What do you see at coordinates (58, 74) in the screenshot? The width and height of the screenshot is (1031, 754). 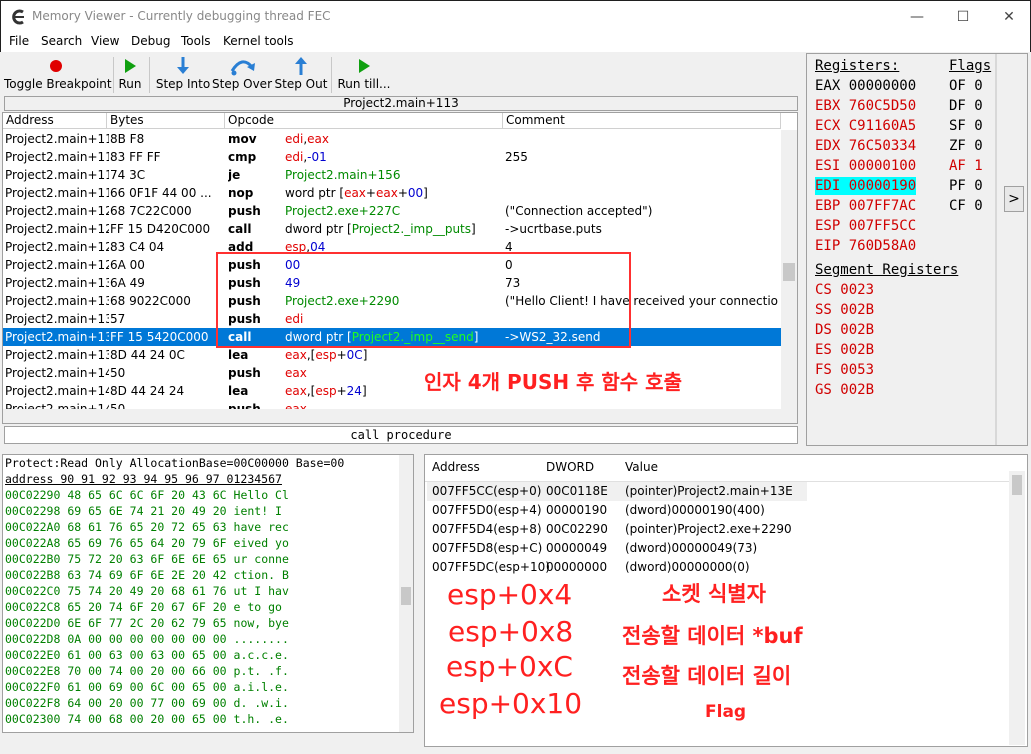 I see `toggle-breakpoint-button: Toggle Breakpoint` at bounding box center [58, 74].